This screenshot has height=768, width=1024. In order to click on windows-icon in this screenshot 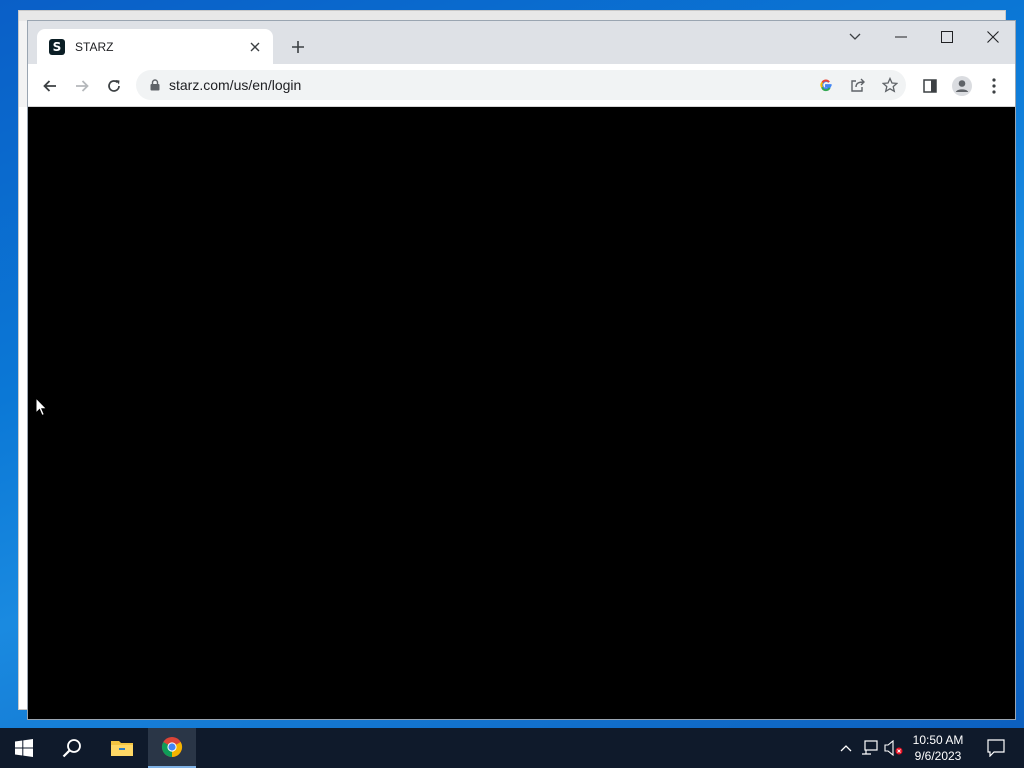, I will do `click(24, 748)`.